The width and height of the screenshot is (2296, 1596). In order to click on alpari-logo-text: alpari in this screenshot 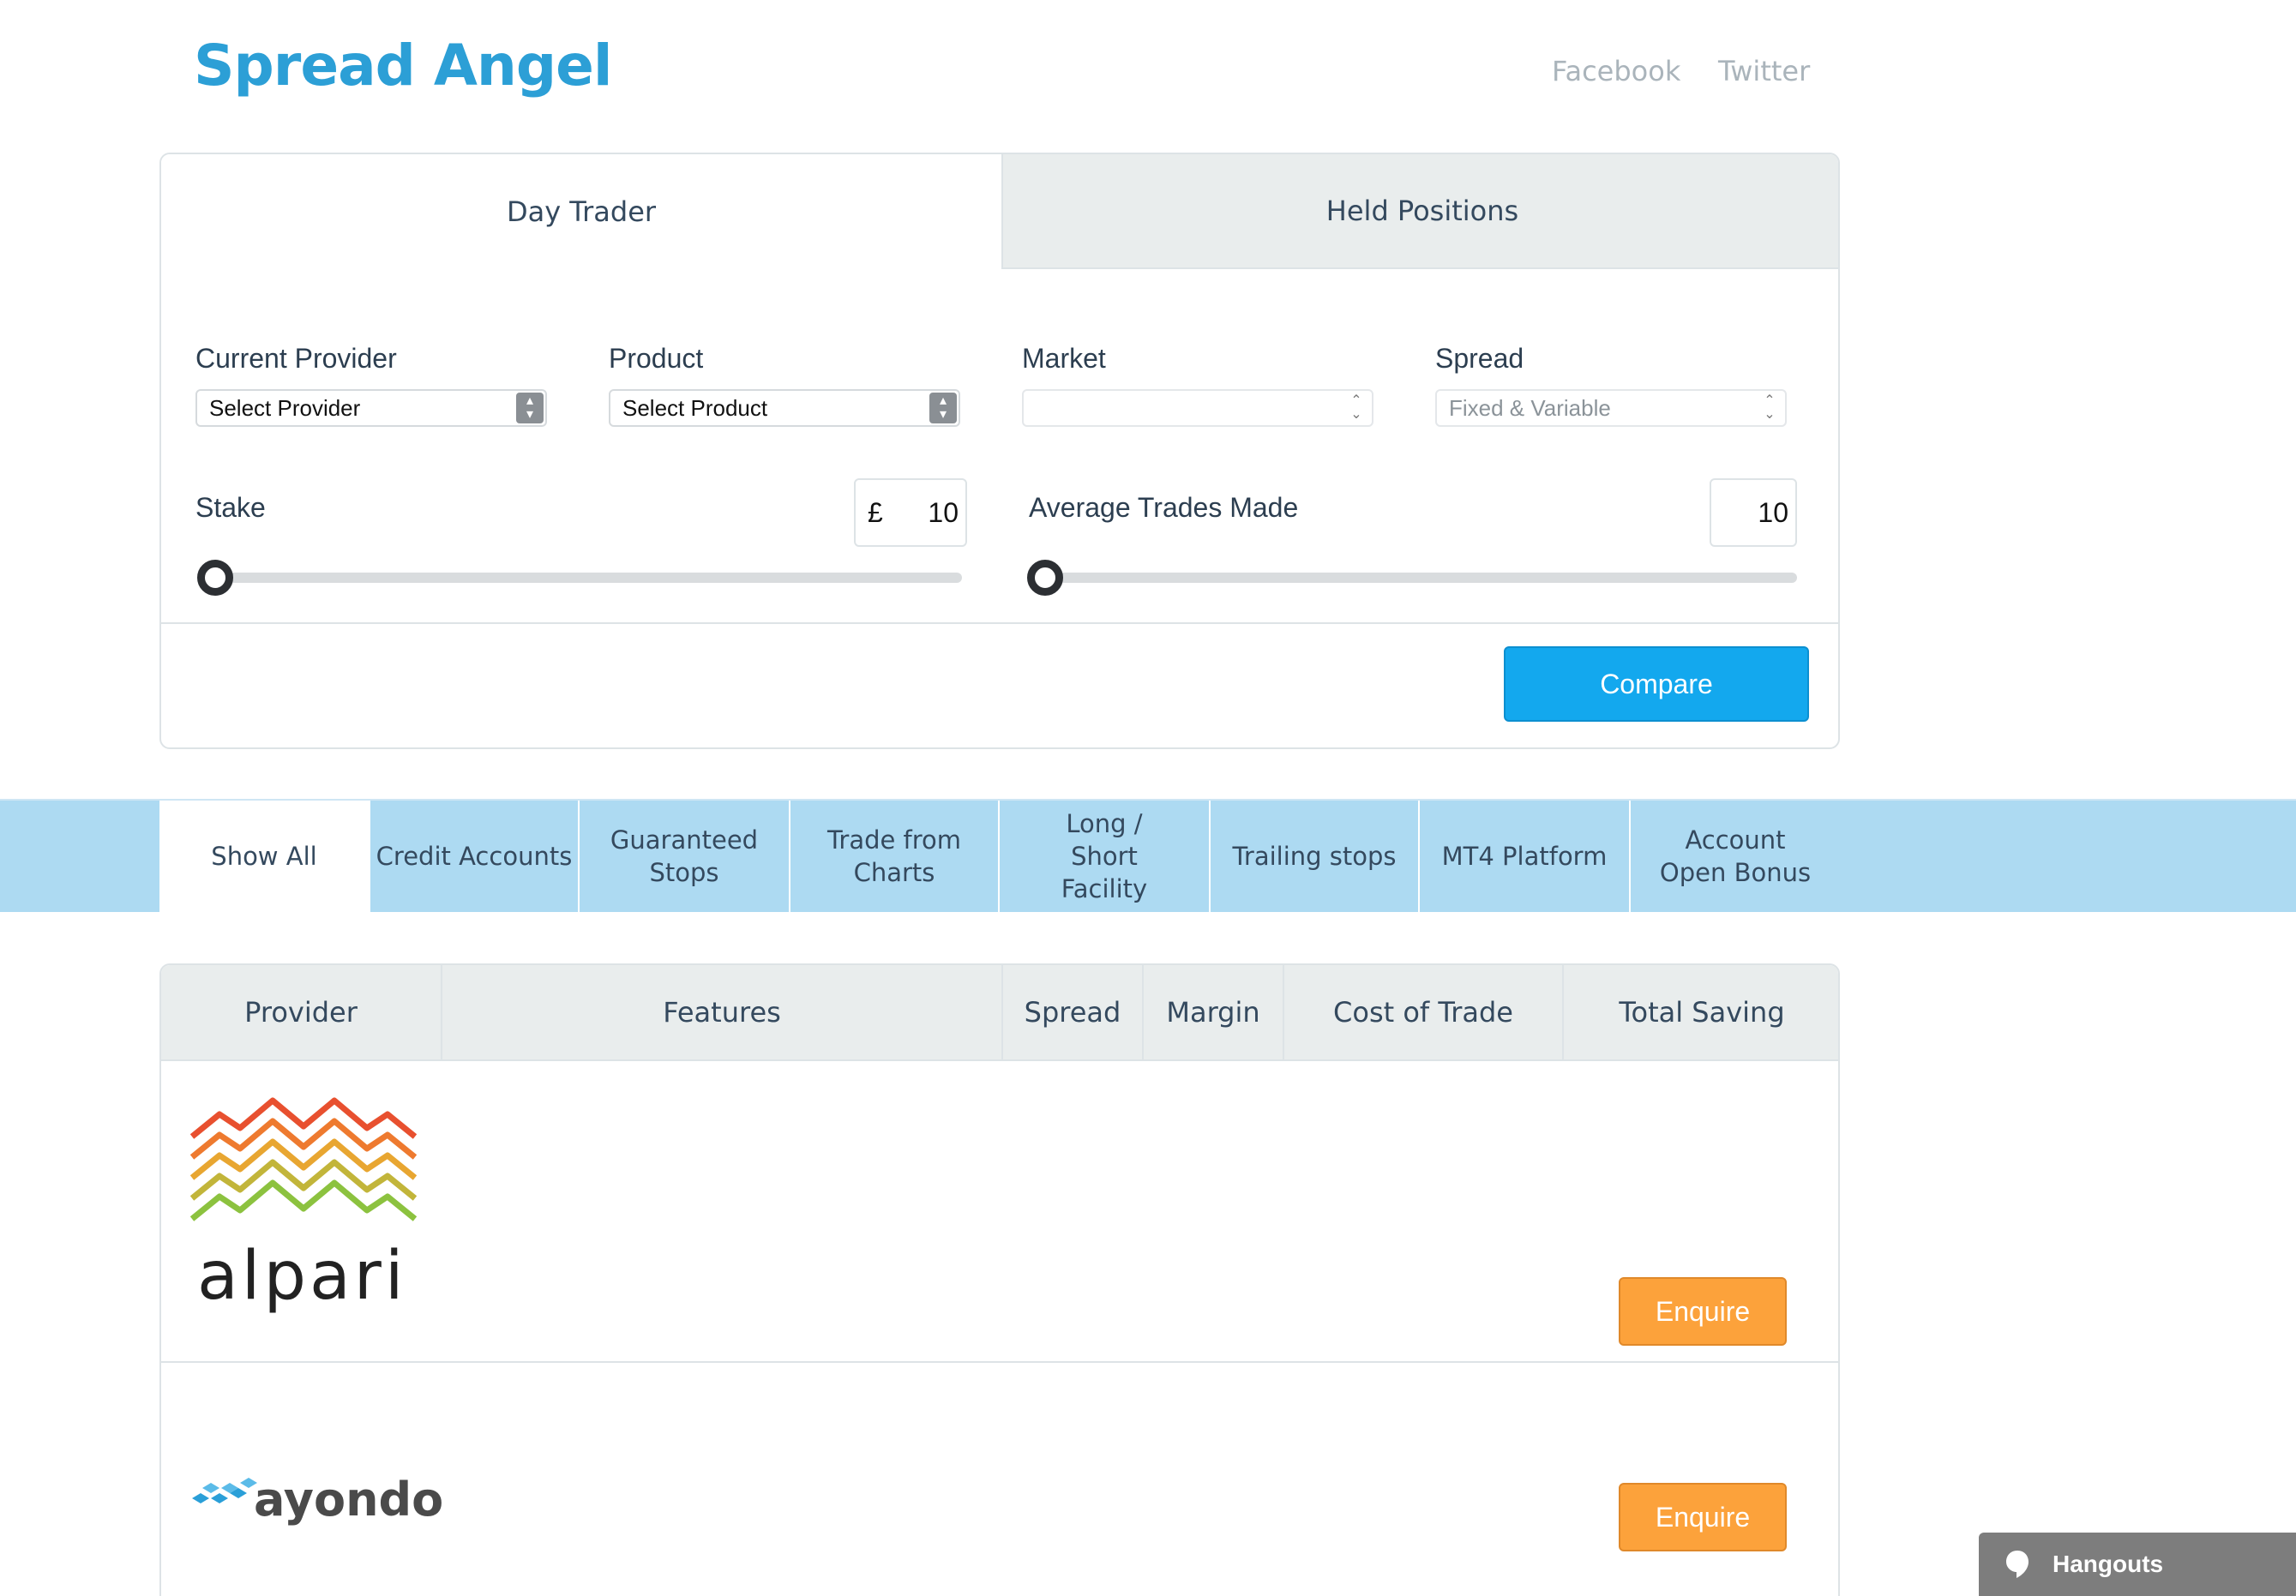, I will do `click(302, 1276)`.